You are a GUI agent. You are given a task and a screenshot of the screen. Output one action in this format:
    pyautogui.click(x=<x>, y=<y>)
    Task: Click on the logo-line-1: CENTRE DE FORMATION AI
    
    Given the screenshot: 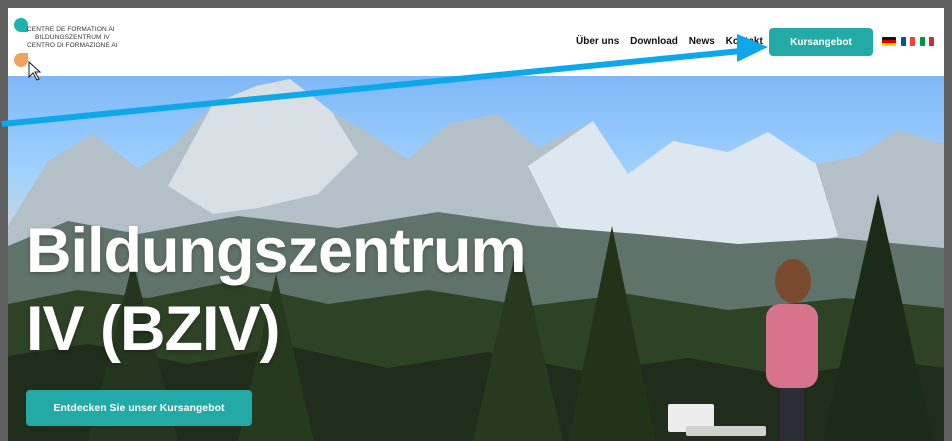 What is the action you would take?
    pyautogui.click(x=71, y=29)
    